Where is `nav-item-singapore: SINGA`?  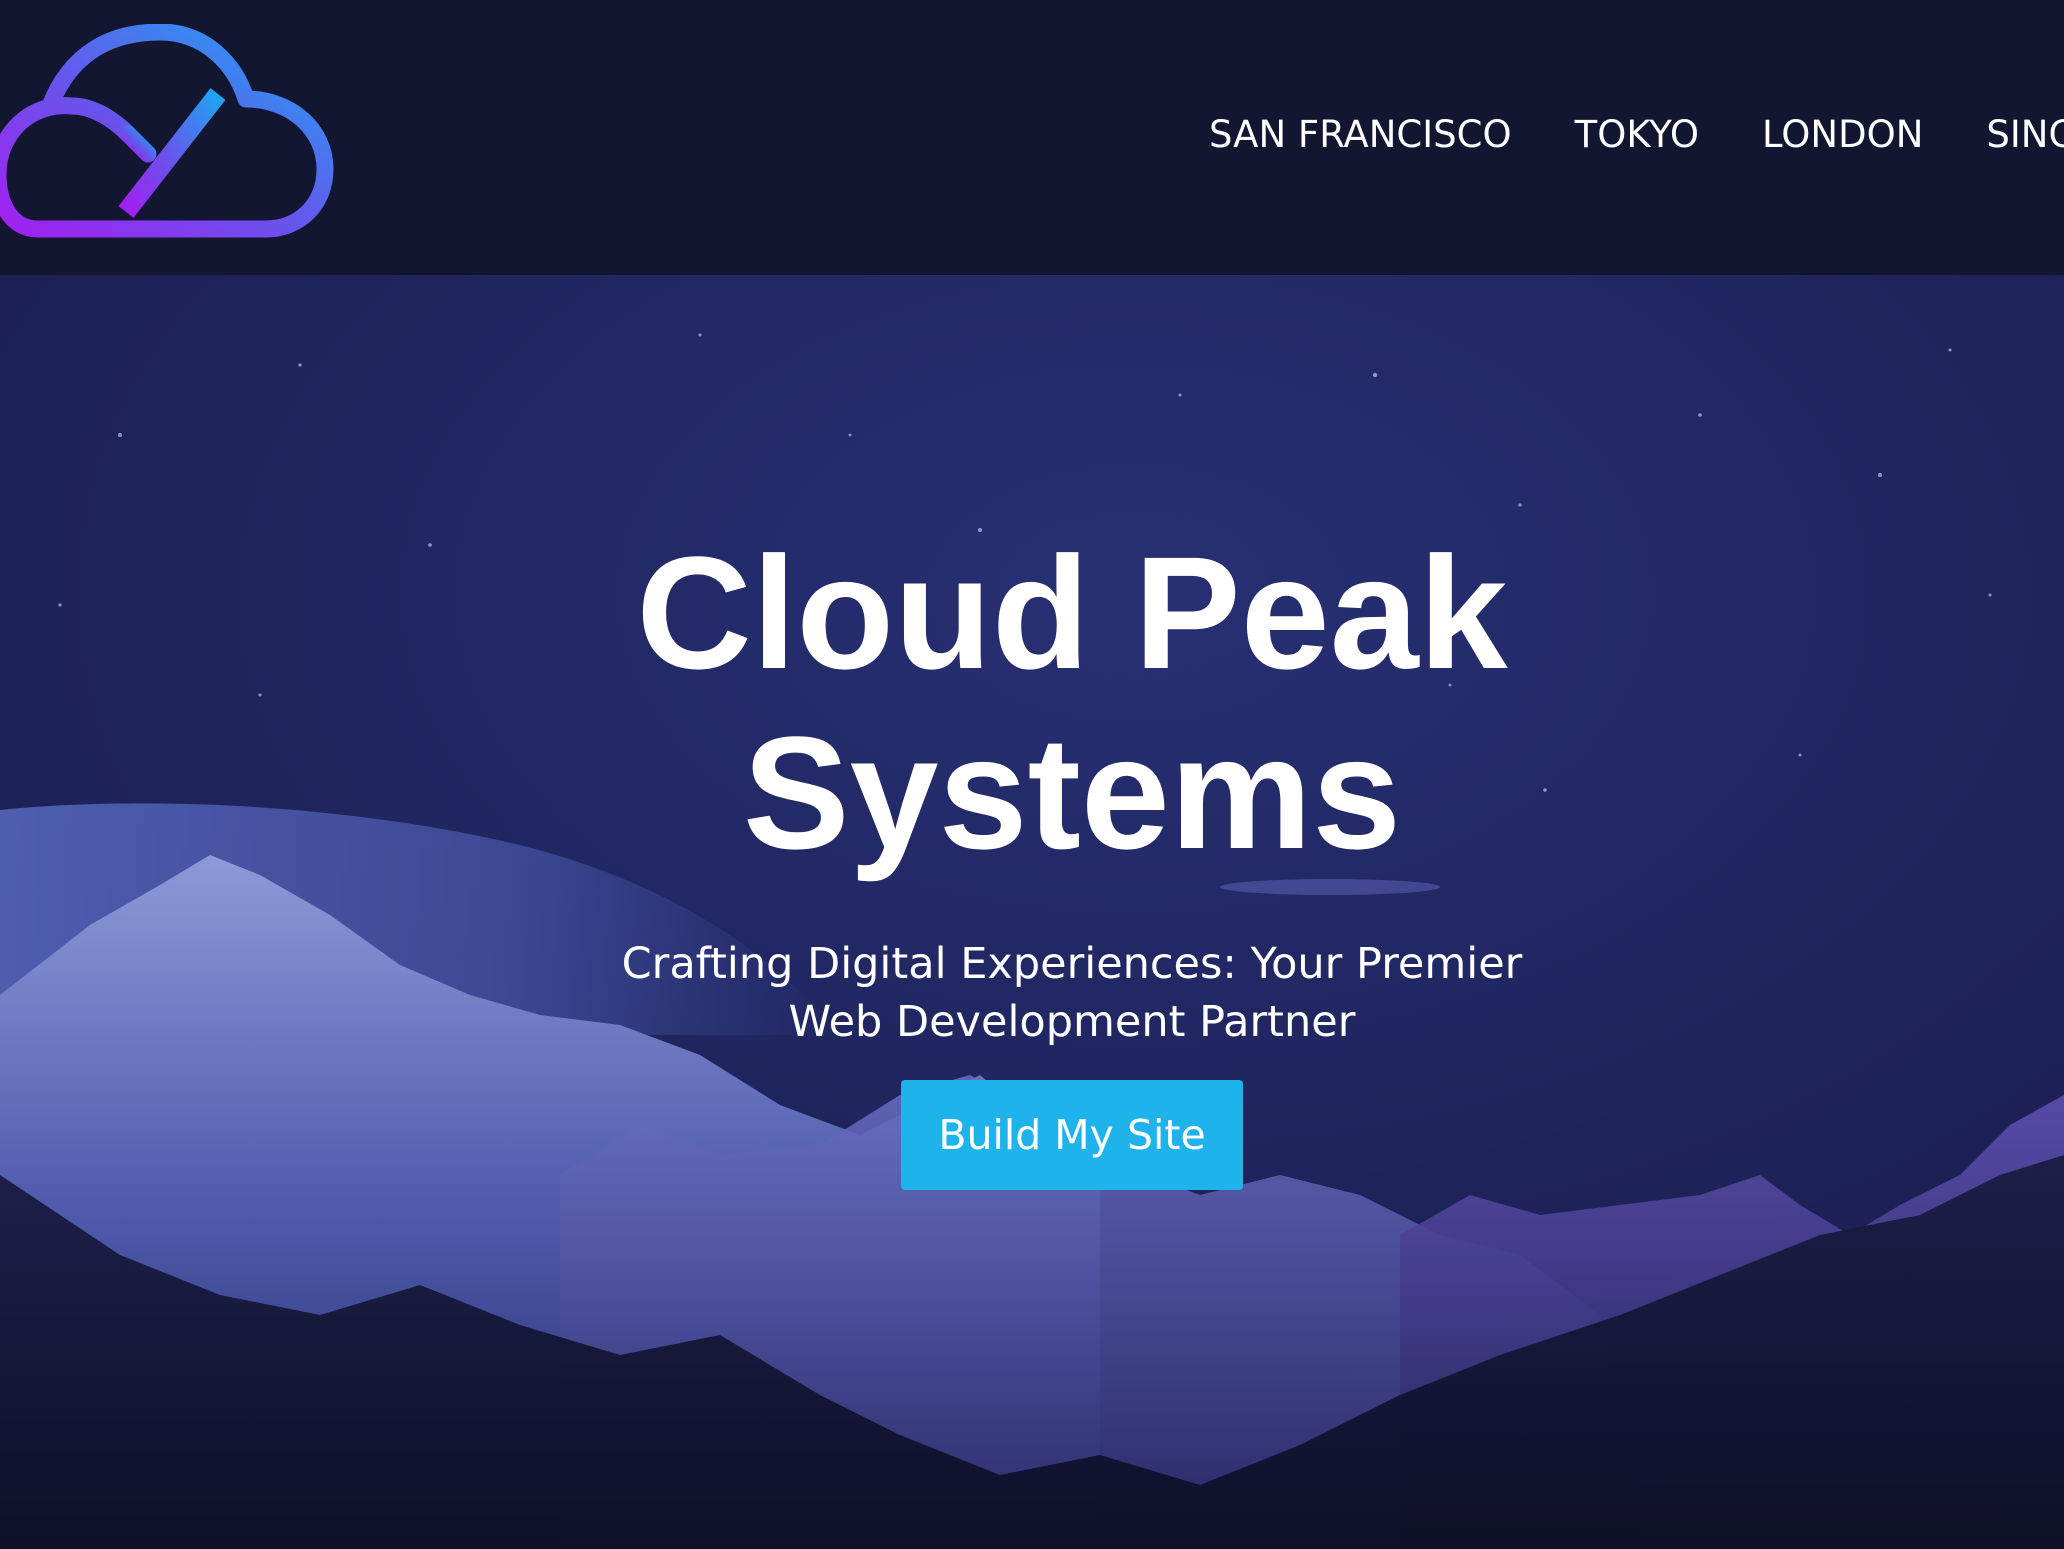 nav-item-singapore: SINGA is located at coordinates (2025, 134).